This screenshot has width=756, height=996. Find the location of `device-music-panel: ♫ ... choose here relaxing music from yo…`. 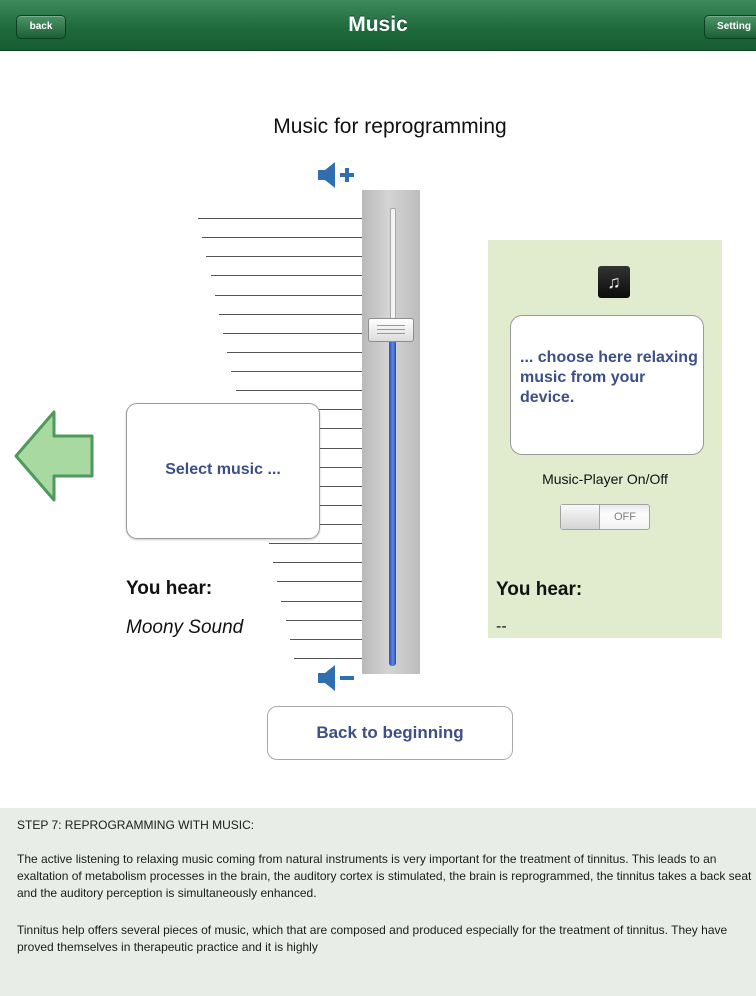

device-music-panel: ♫ ... choose here relaxing music from yo… is located at coordinates (605, 439).